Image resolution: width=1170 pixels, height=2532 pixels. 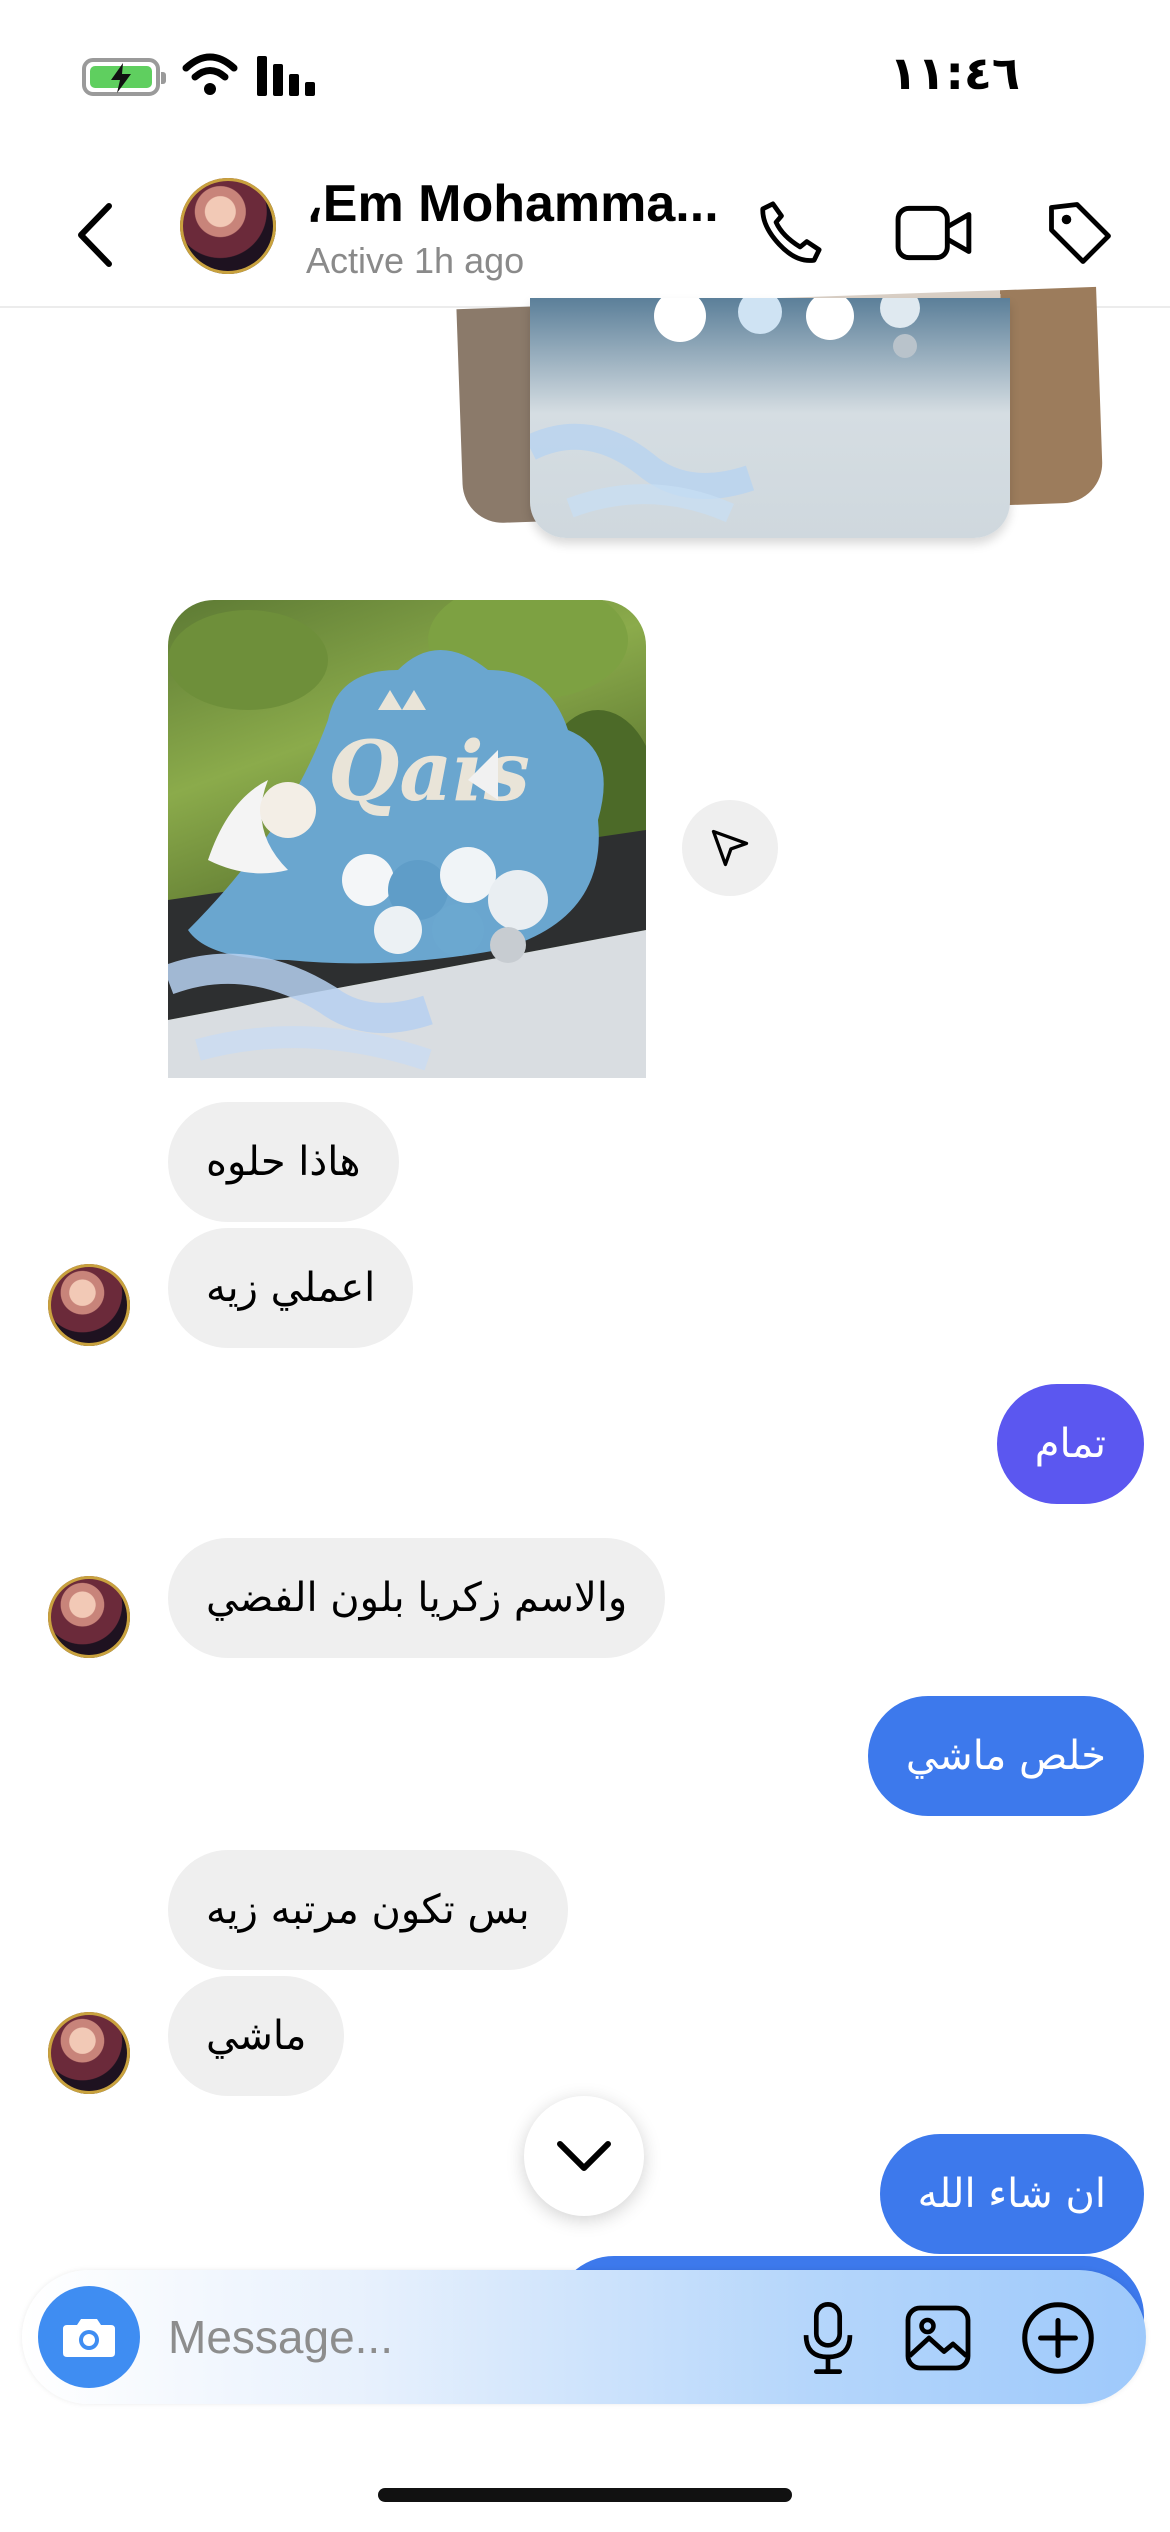 I want to click on gallery-button, so click(x=938, y=2338).